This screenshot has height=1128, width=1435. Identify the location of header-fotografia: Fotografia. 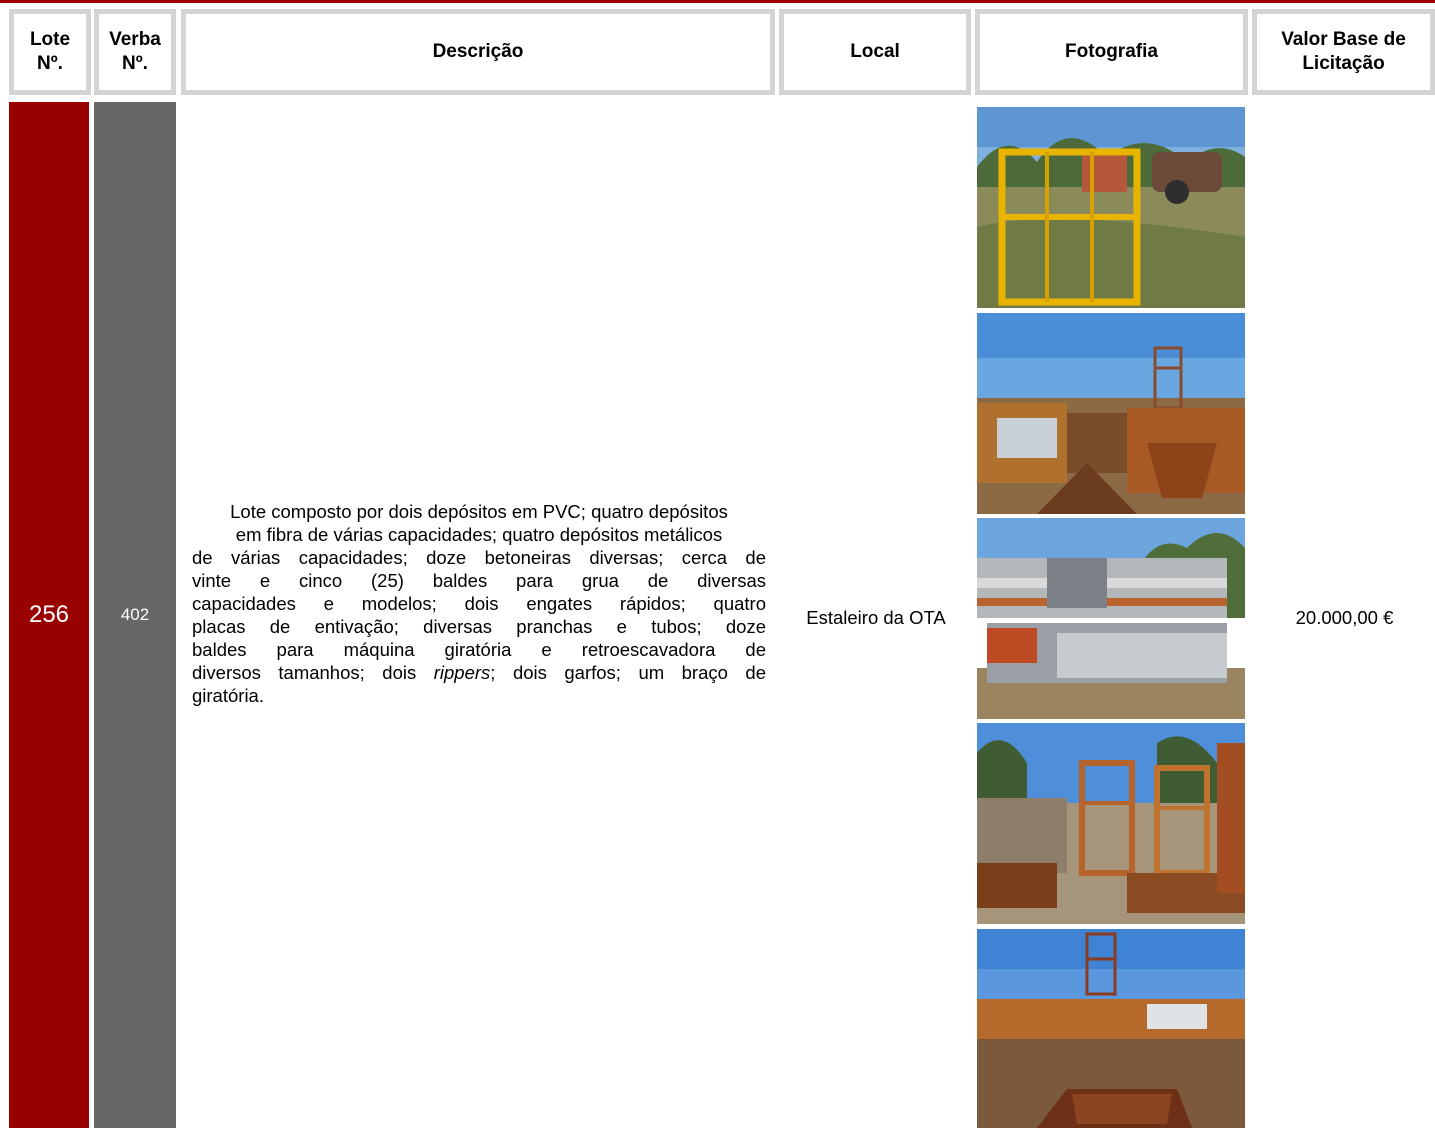
(1111, 52).